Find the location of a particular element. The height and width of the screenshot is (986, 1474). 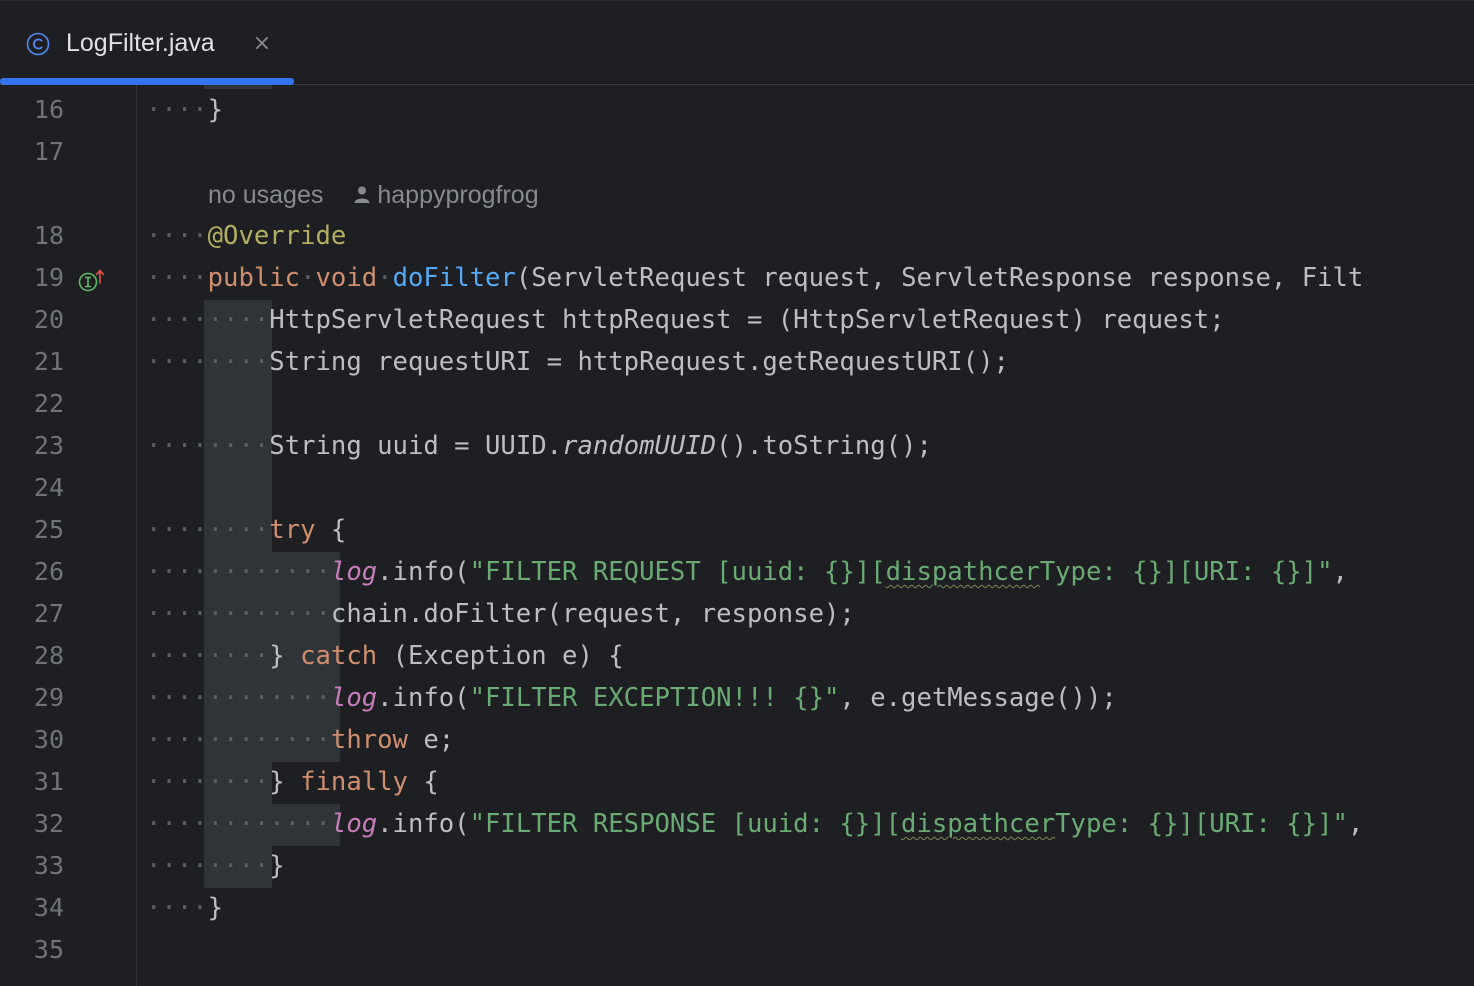

code-vision-hint: no usages happyprogfrog is located at coordinates (373, 195).